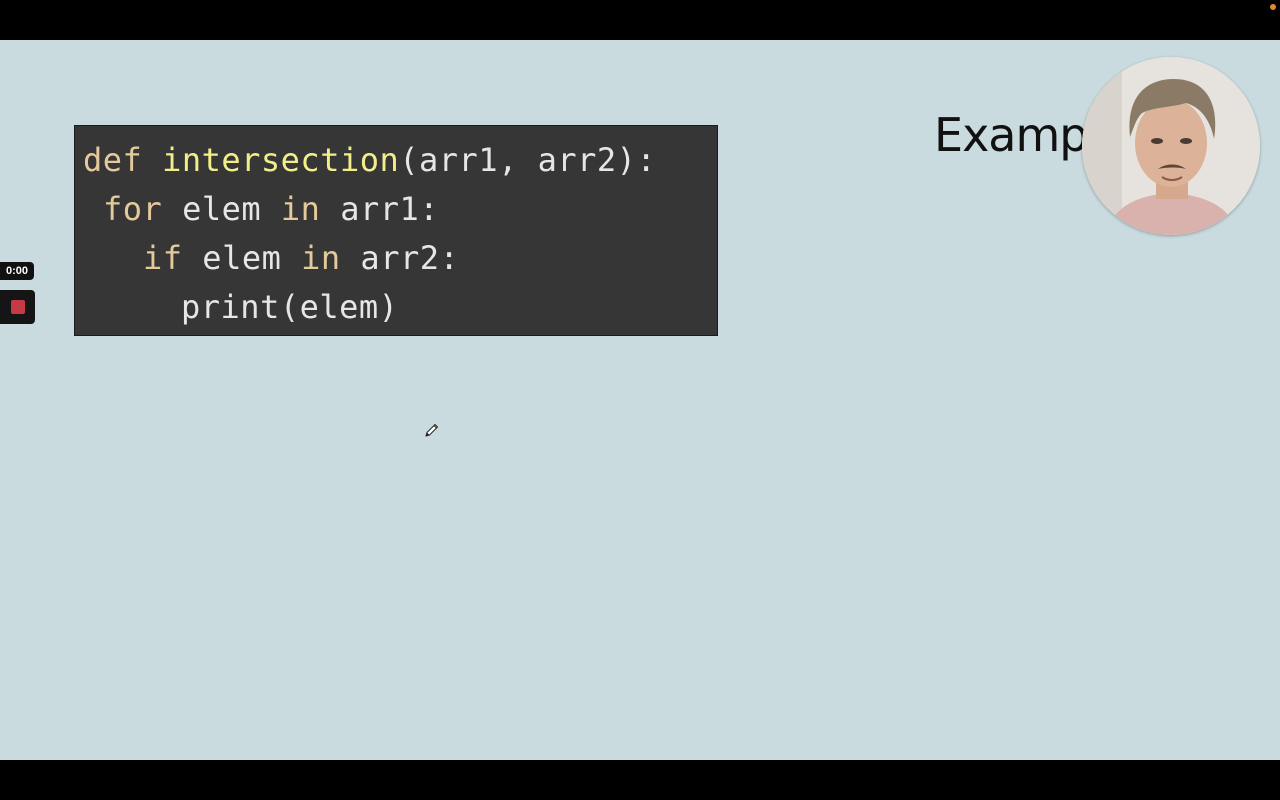 The height and width of the screenshot is (800, 1280). I want to click on presenter-webcam, so click(1171, 146).